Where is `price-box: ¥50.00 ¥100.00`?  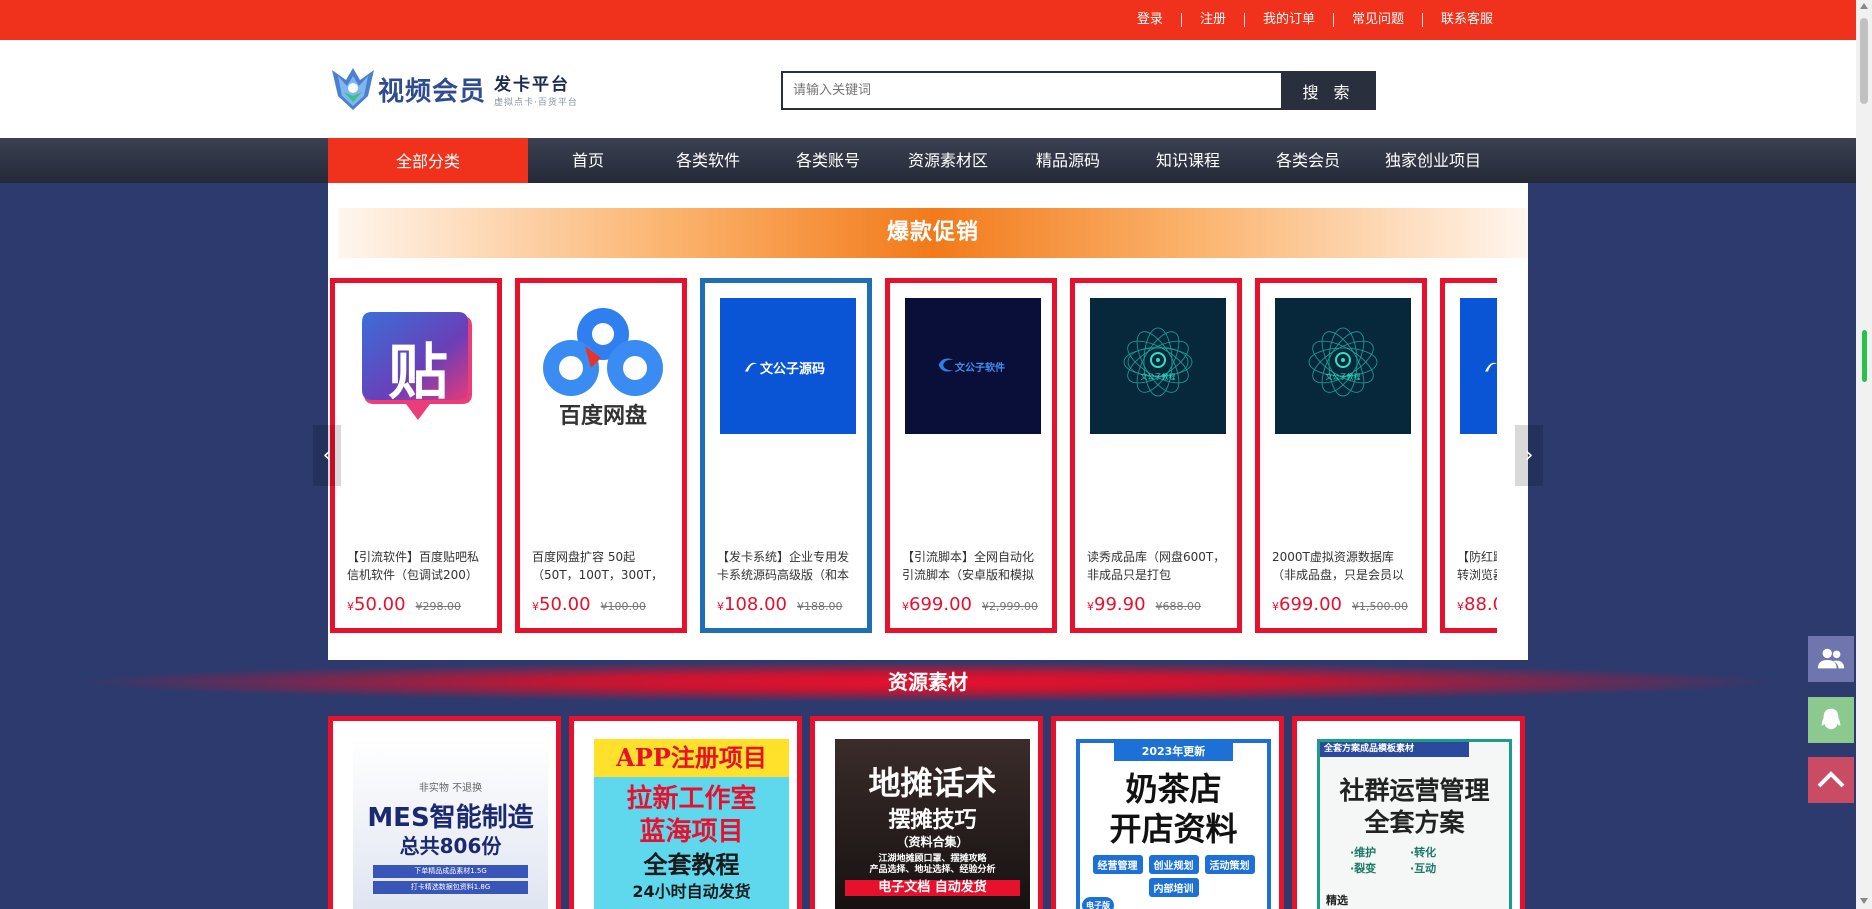
price-box: ¥50.00 ¥100.00 is located at coordinates (589, 604).